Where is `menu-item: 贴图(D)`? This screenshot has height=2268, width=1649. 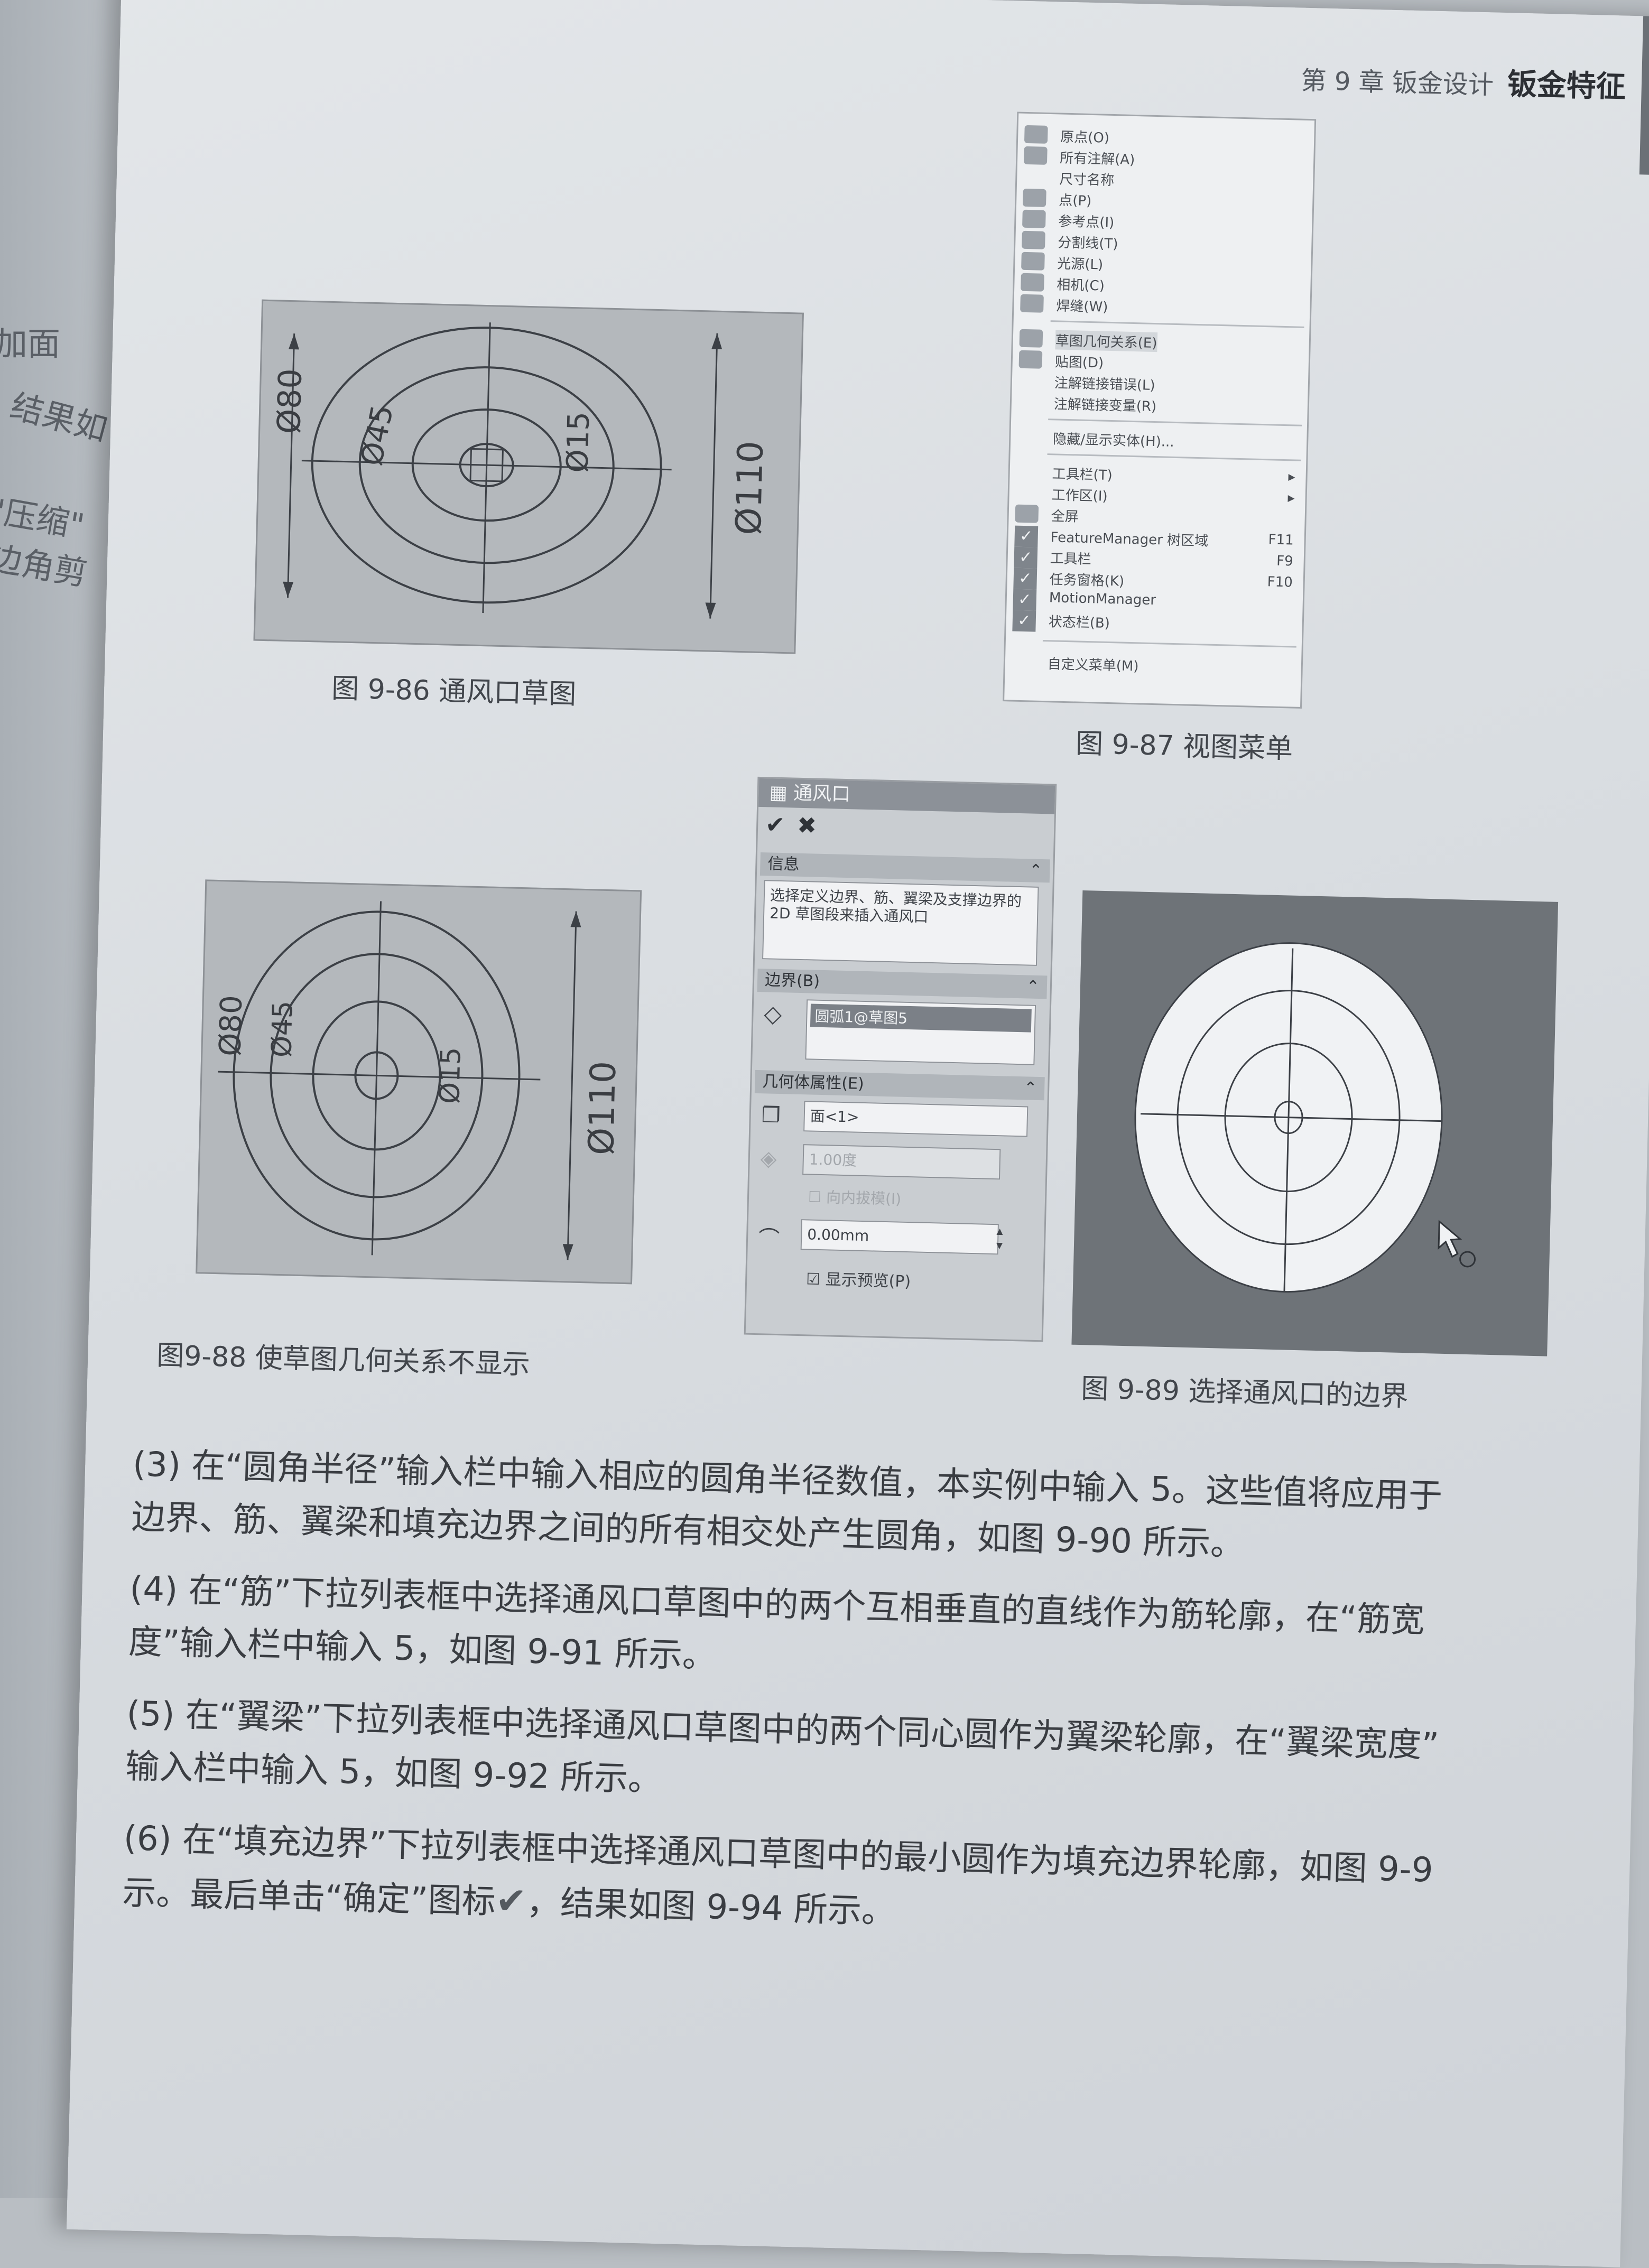 menu-item: 贴图(D) is located at coordinates (1079, 361).